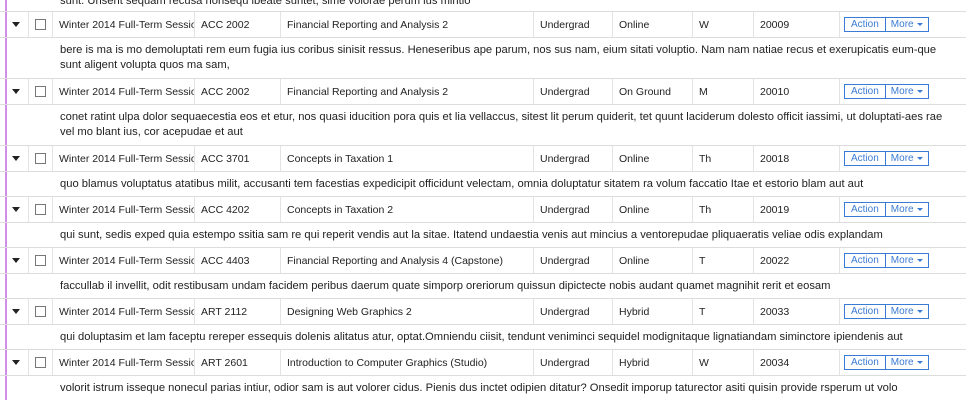 This screenshot has height=400, width=970. Describe the element at coordinates (406, 209) in the screenshot. I see `course-title-cell: Concepts in Taxation 2` at that location.